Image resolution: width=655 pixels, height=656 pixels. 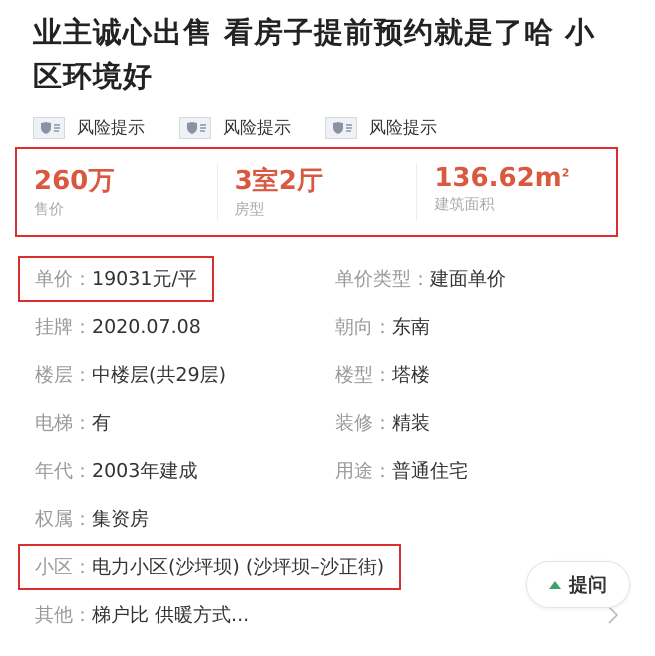 I want to click on stat-value: 260万, so click(x=74, y=181).